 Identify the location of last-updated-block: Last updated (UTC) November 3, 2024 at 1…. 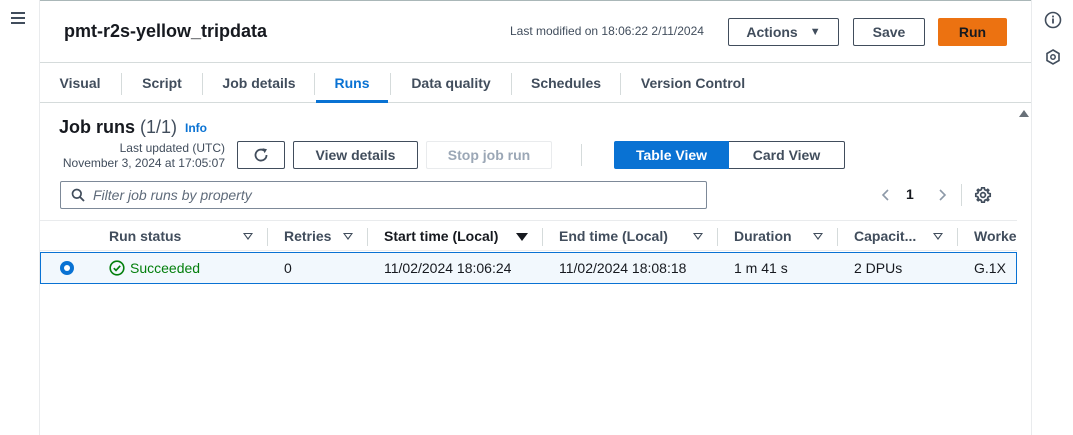
(142, 156).